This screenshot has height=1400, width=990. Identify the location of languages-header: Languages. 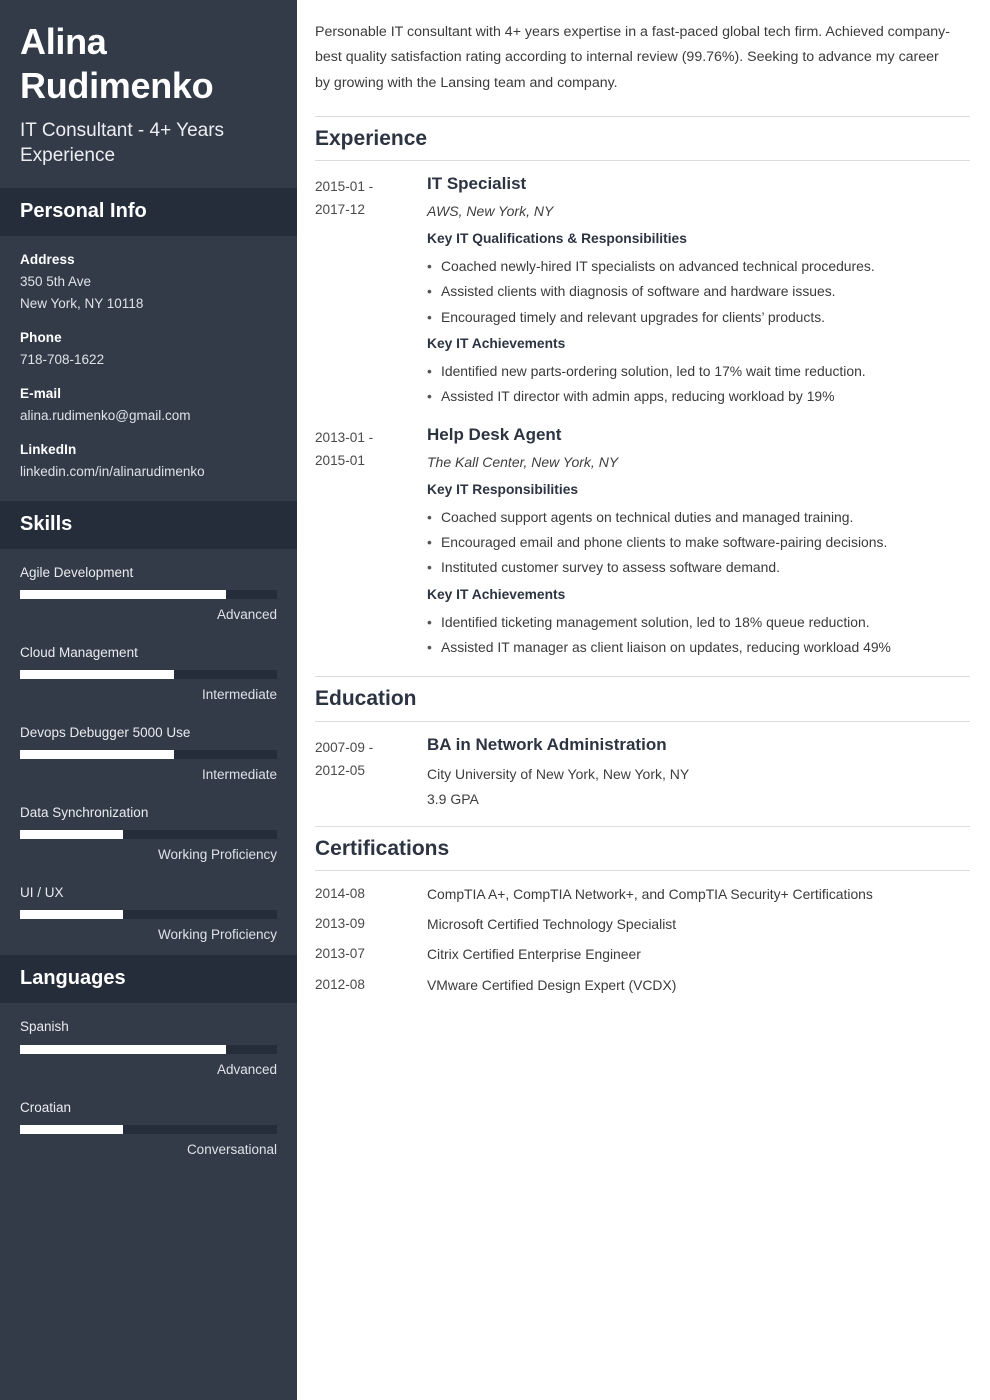
(148, 979).